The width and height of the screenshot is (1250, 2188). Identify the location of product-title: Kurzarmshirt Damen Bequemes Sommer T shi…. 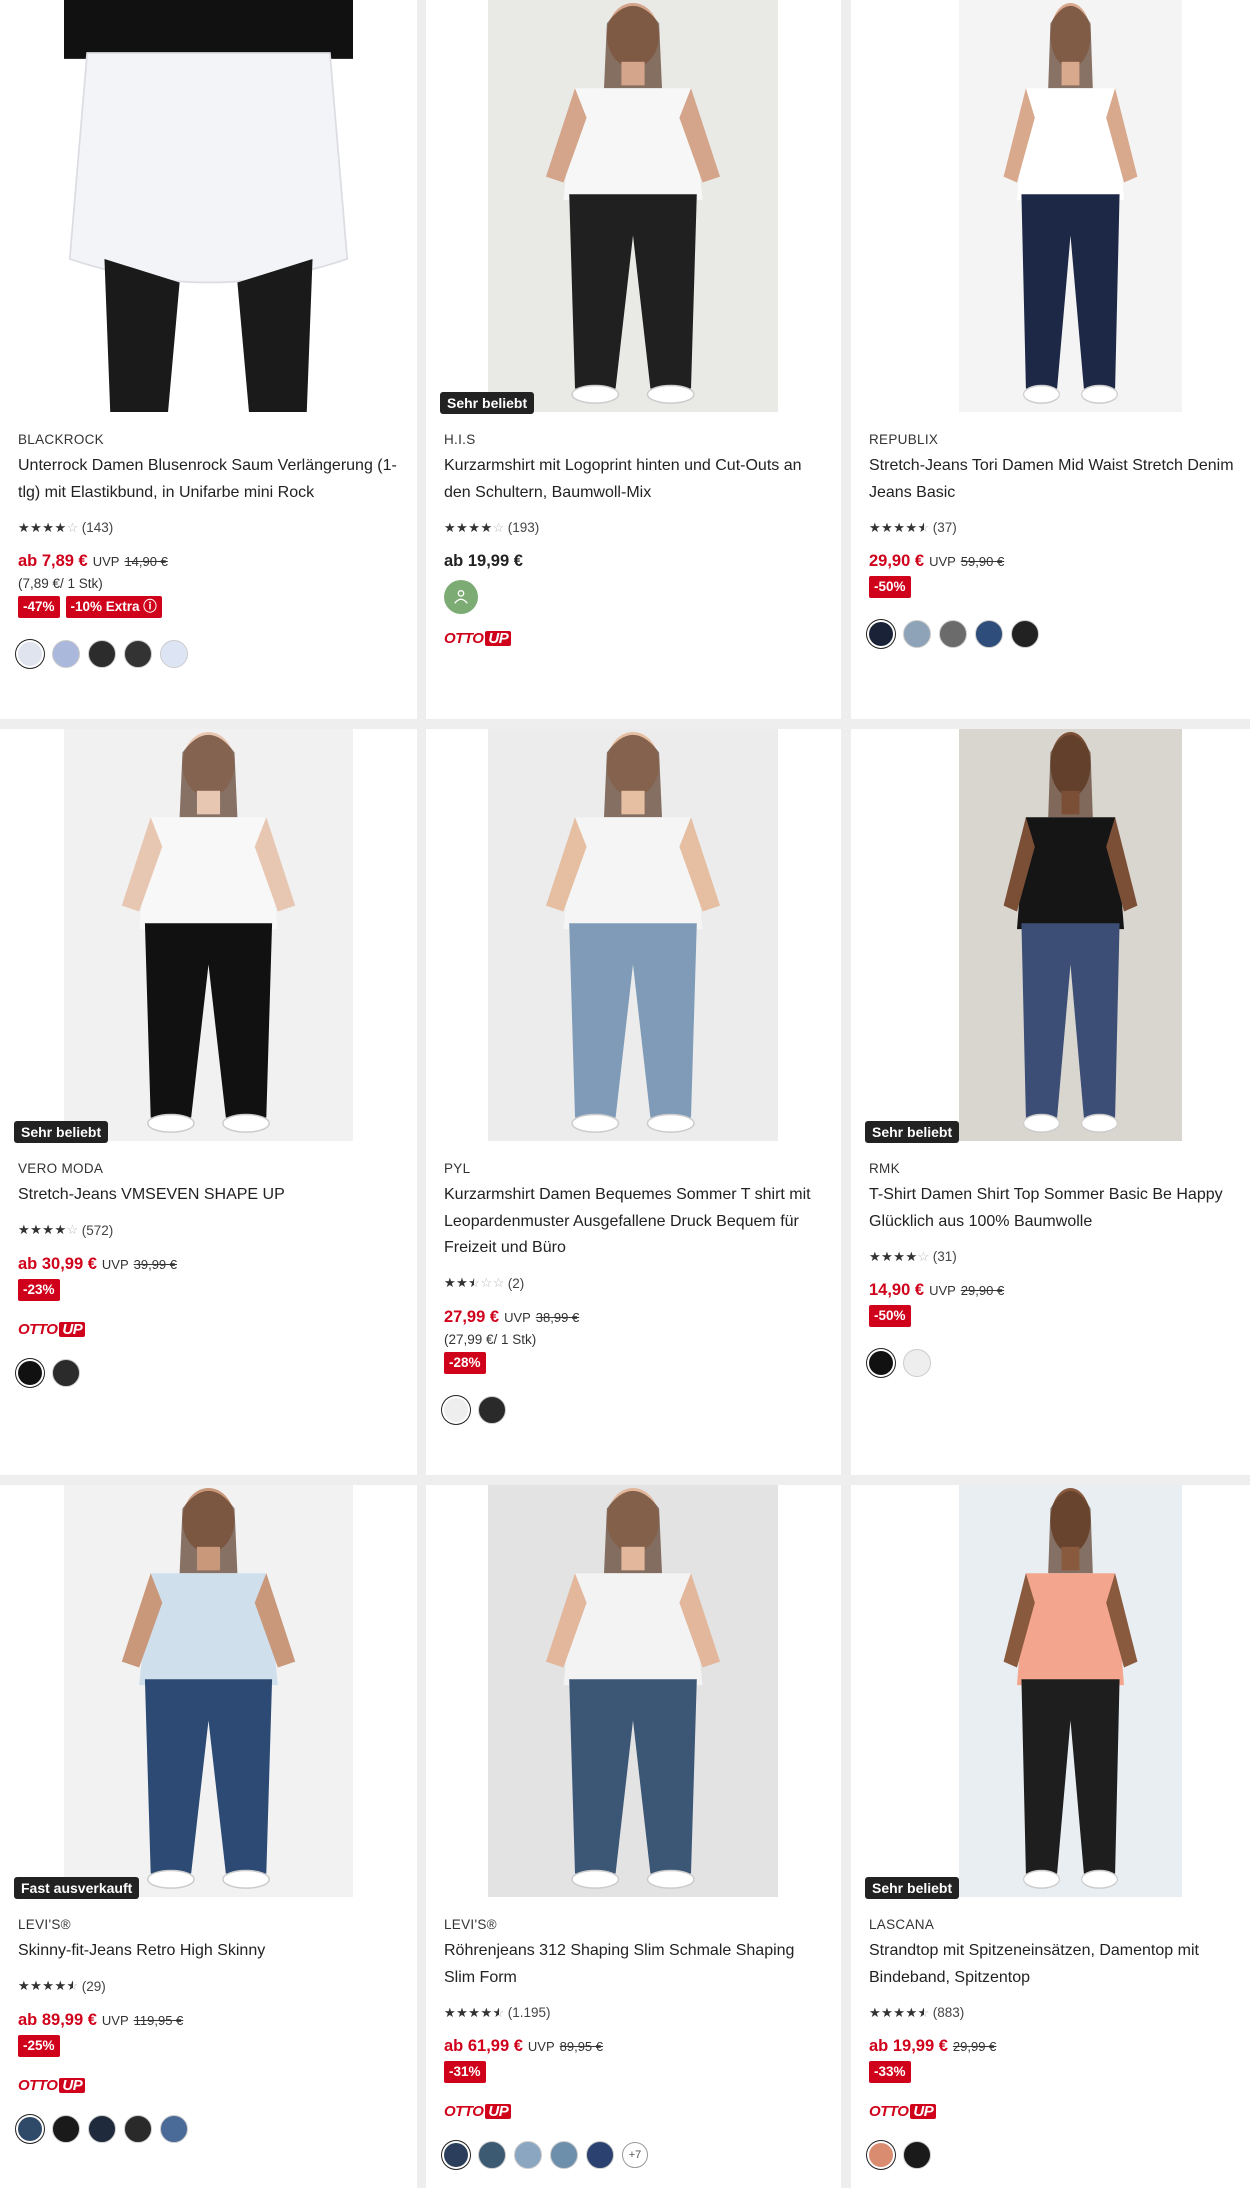
(635, 1222).